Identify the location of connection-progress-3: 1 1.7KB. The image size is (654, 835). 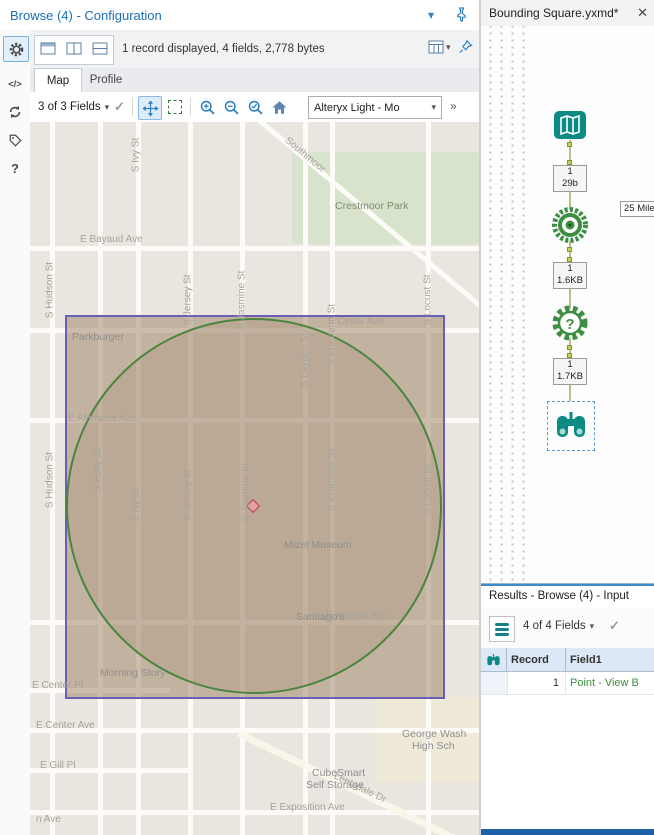
(570, 371).